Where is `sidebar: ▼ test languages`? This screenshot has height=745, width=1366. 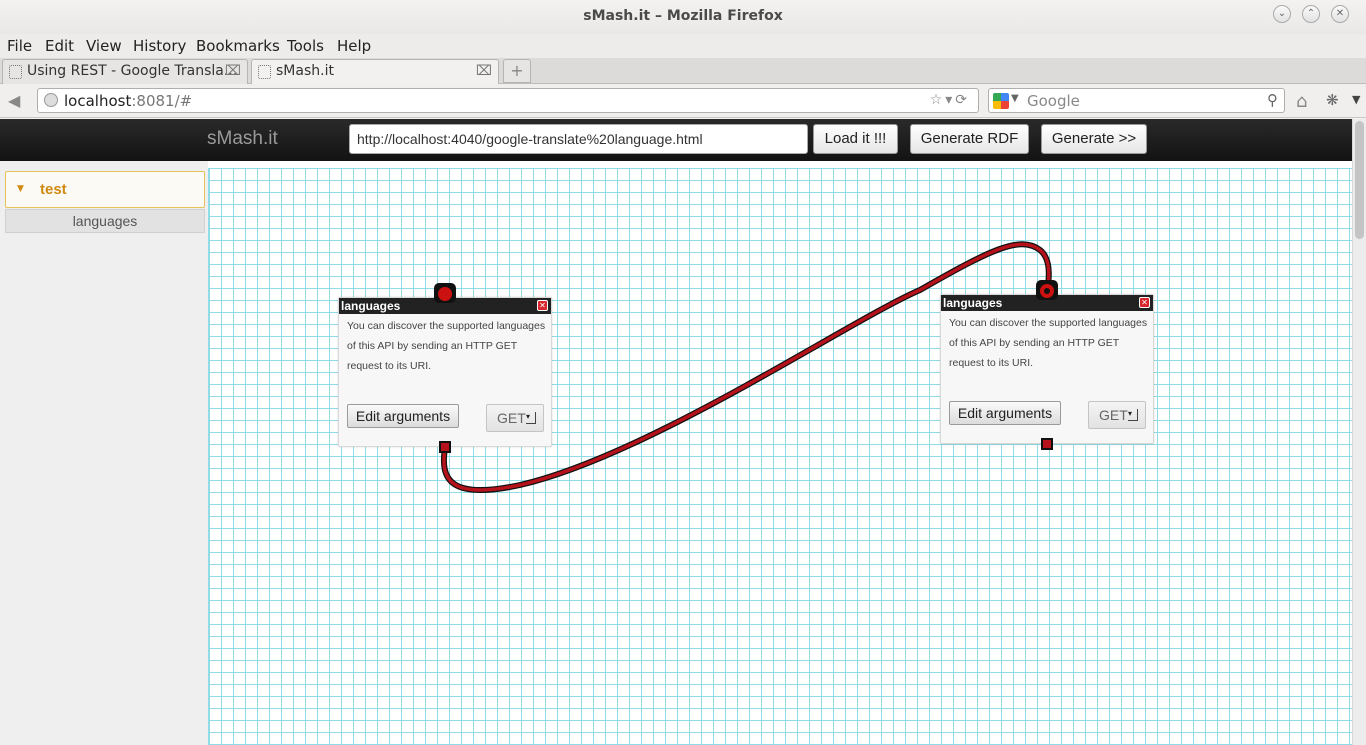 sidebar: ▼ test languages is located at coordinates (104, 453).